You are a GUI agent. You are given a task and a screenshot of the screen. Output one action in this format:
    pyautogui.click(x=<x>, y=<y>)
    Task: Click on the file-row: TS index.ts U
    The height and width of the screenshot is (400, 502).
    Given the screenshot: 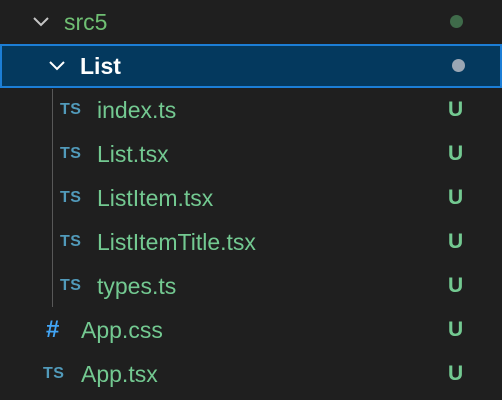 What is the action you would take?
    pyautogui.click(x=251, y=110)
    